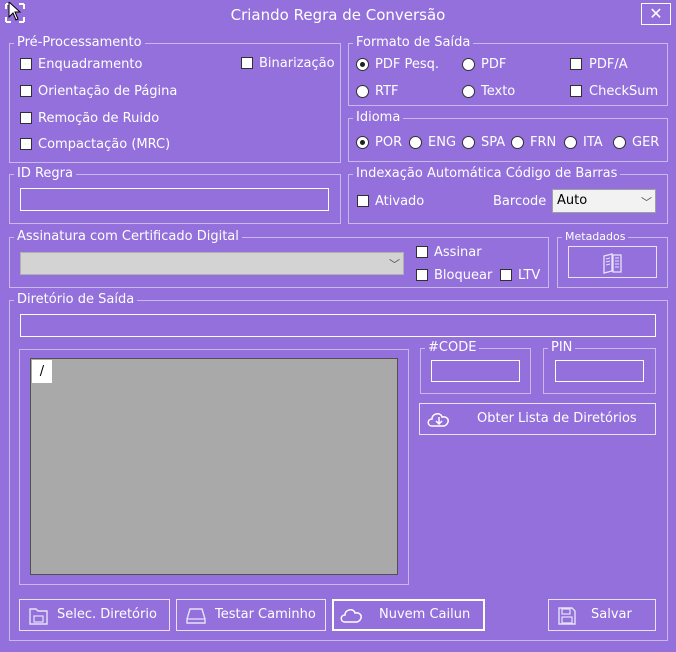  I want to click on testar-caminho-label: Testar Caminho, so click(265, 614).